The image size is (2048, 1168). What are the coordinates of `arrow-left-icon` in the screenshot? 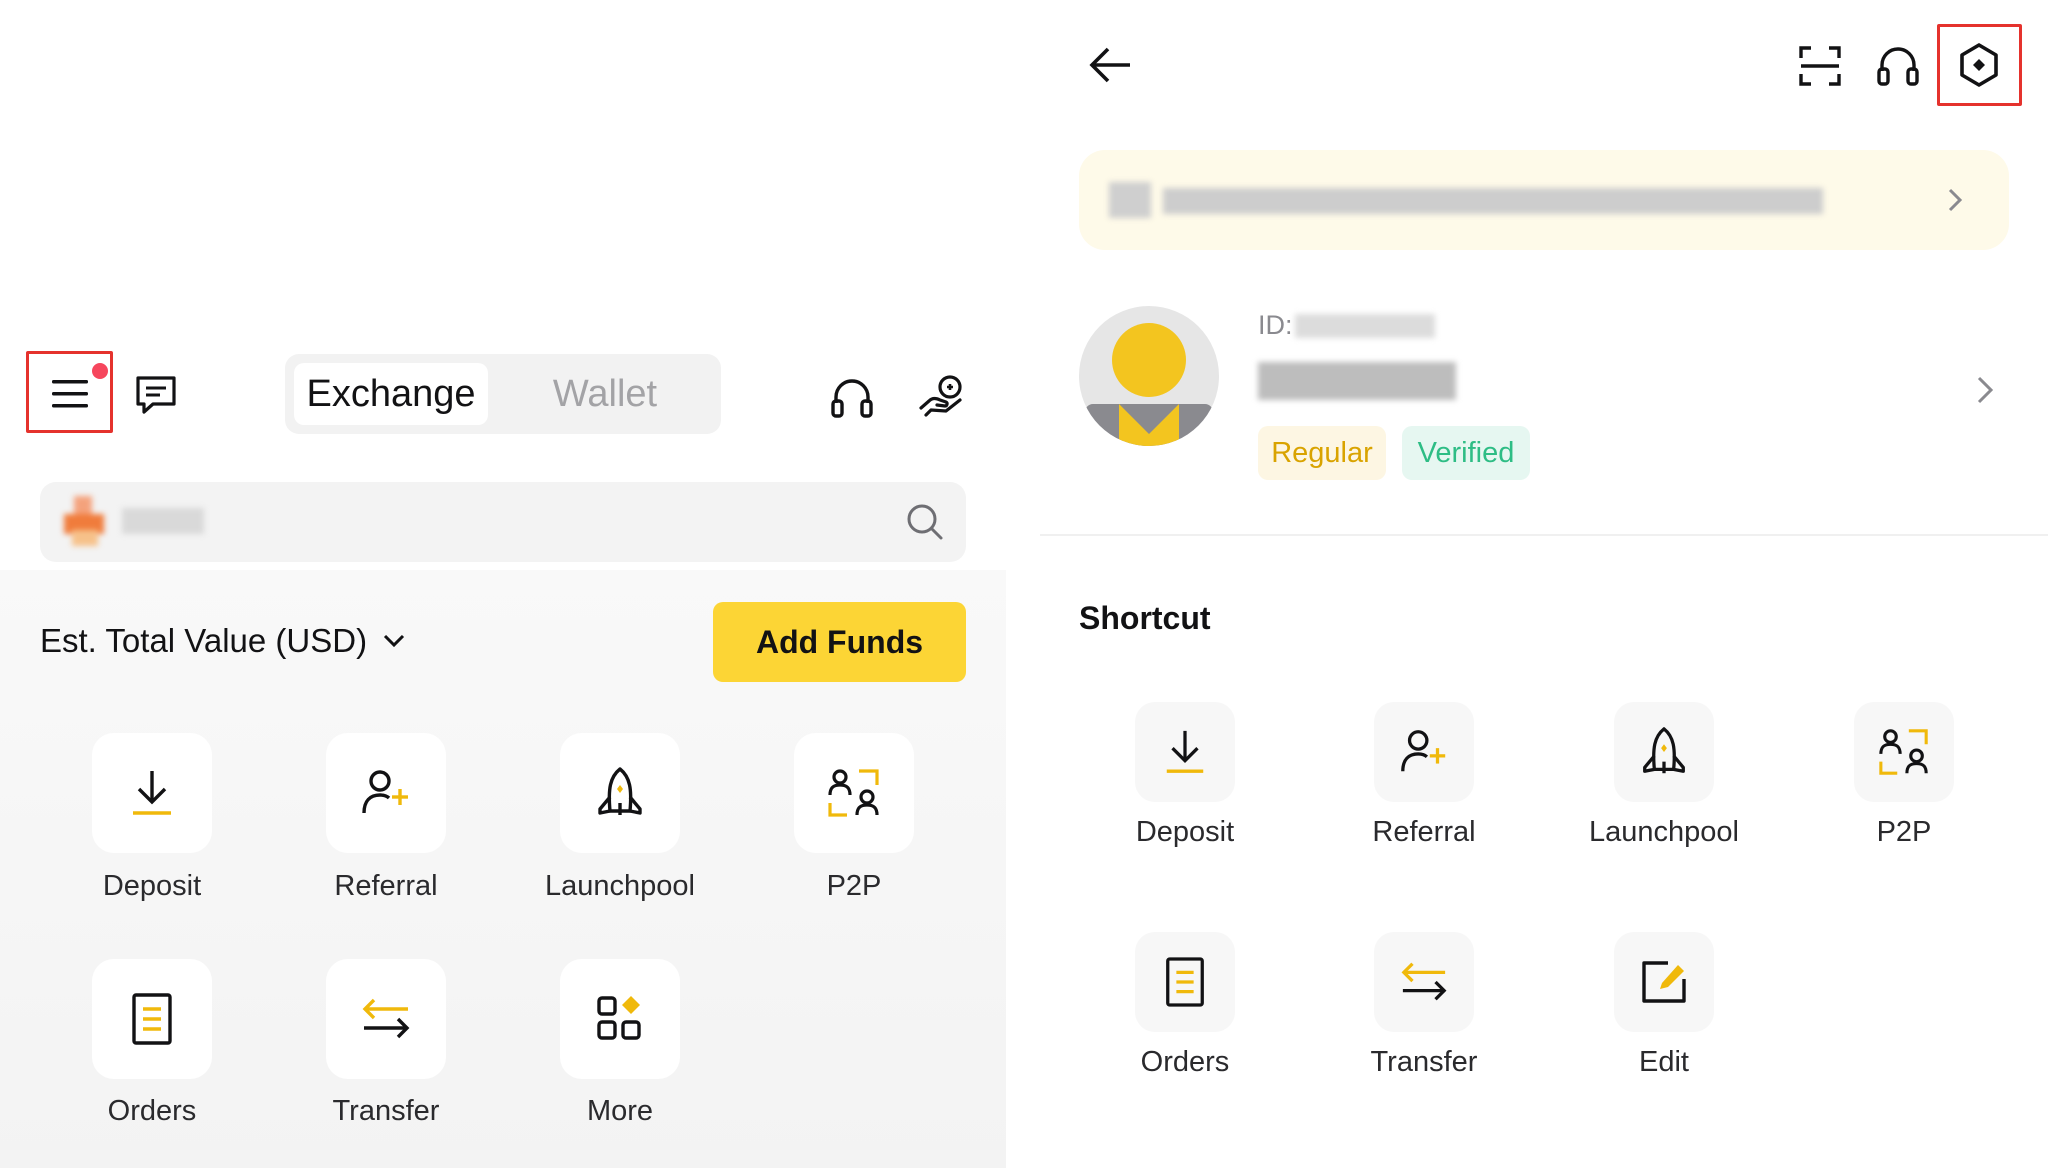 It's located at (1109, 65).